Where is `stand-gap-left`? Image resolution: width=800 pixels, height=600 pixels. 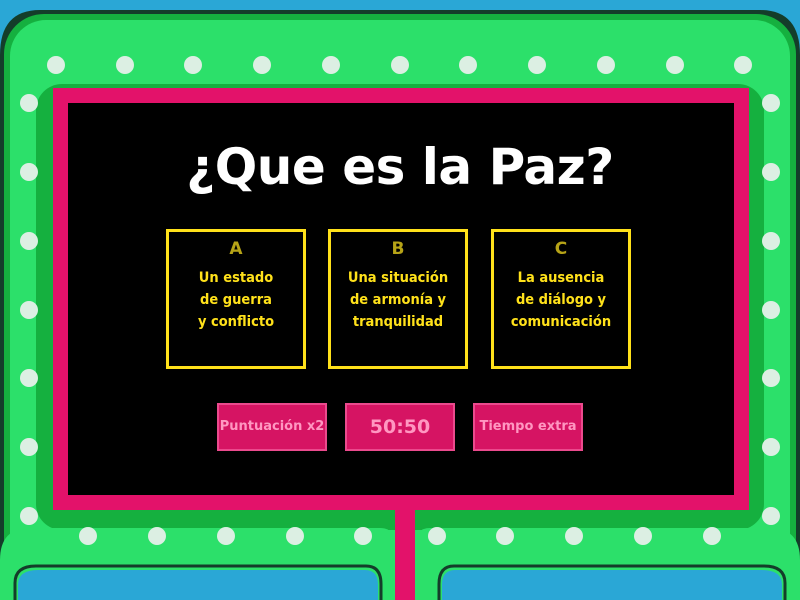 stand-gap-left is located at coordinates (198, 585).